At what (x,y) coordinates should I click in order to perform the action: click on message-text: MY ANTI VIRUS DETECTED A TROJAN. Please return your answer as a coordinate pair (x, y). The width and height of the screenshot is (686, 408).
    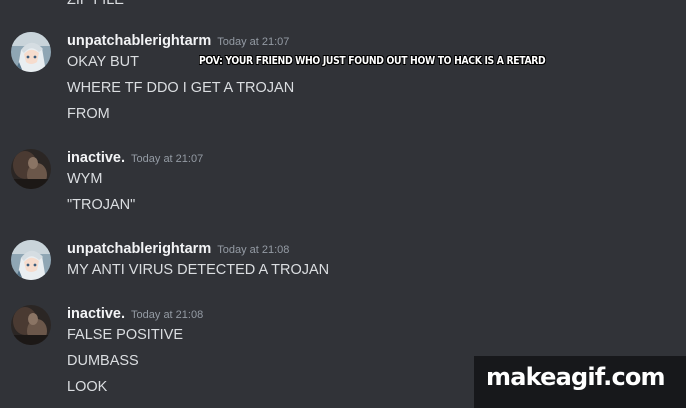
    Looking at the image, I should click on (198, 270).